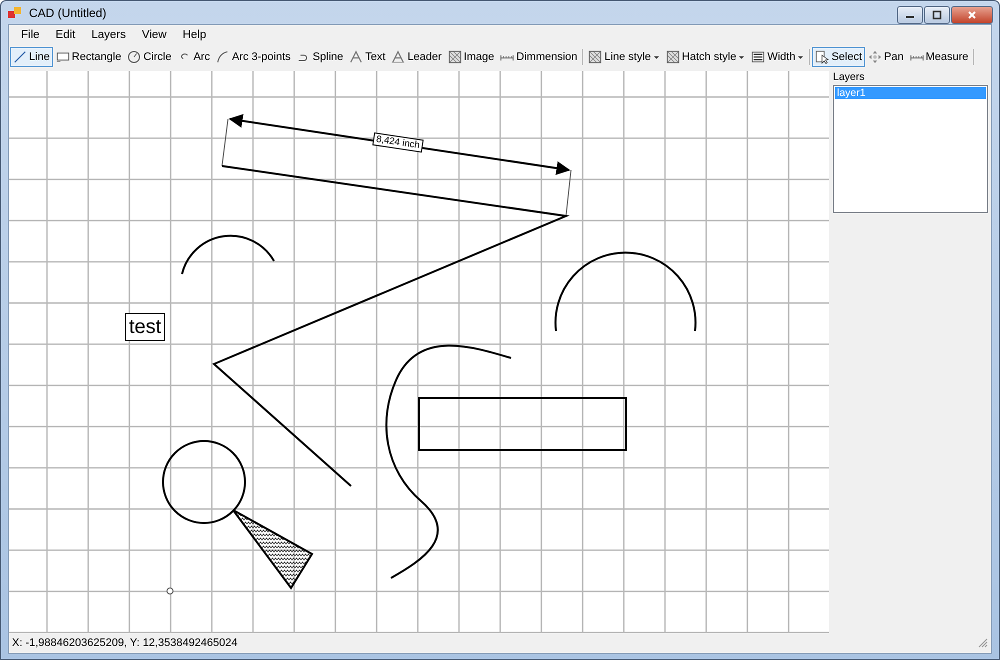  What do you see at coordinates (193, 57) in the screenshot?
I see `tool-button: Arc` at bounding box center [193, 57].